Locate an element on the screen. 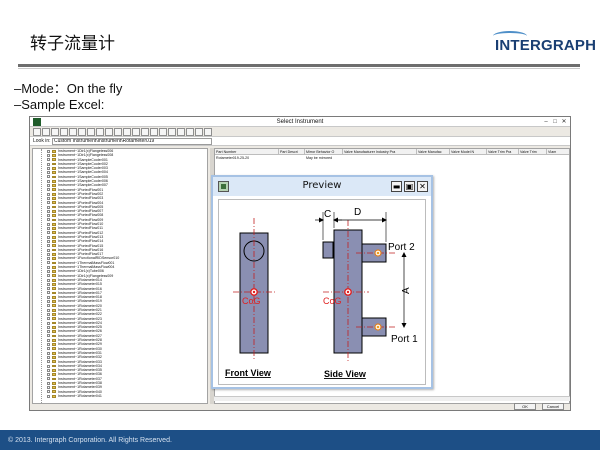 The width and height of the screenshot is (600, 450). toolbar-arrow-left-icon is located at coordinates (181, 132).